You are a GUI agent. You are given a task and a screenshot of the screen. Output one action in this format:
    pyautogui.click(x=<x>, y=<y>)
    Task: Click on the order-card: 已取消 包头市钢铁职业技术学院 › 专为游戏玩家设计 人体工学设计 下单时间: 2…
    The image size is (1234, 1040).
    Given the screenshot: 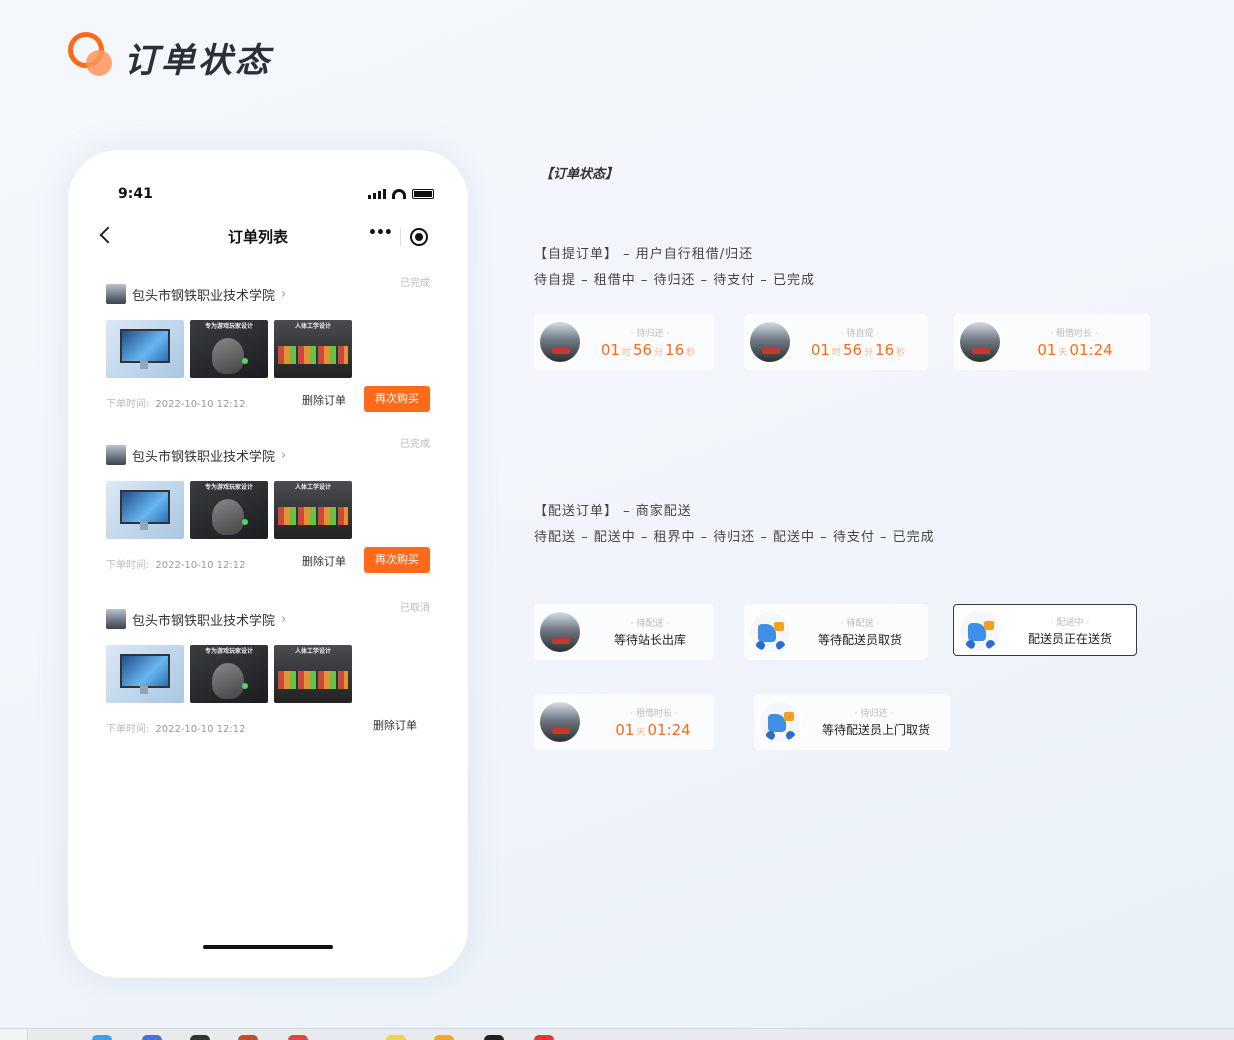 What is the action you would take?
    pyautogui.click(x=270, y=670)
    